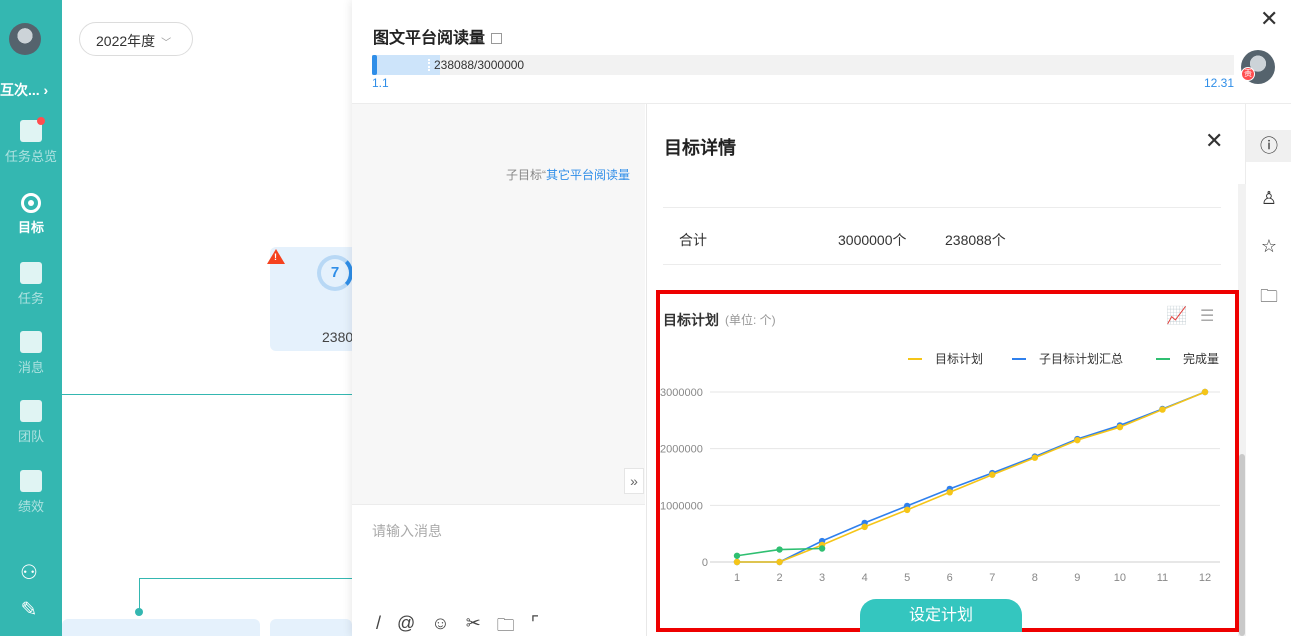 The image size is (1291, 636). What do you see at coordinates (1242, 545) in the screenshot?
I see `scrollbar-thumb` at bounding box center [1242, 545].